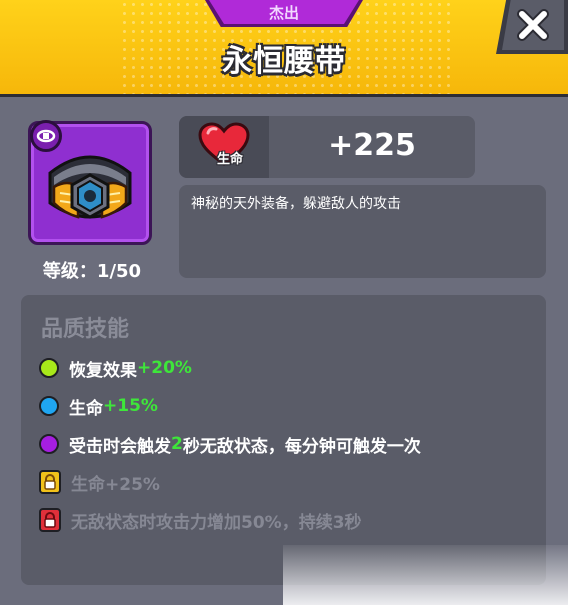 The height and width of the screenshot is (605, 568). I want to click on stat-box: 生命 +225, so click(327, 147).